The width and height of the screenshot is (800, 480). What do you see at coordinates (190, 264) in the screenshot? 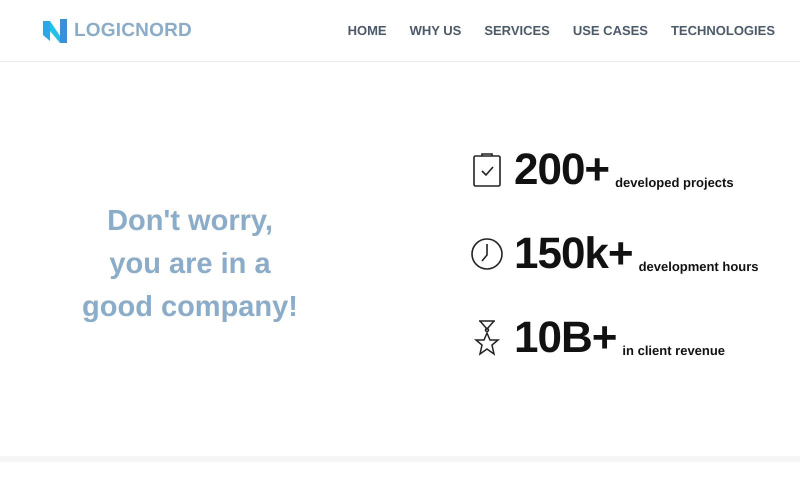
I see `headline: Don't worry, you are in a good company!` at bounding box center [190, 264].